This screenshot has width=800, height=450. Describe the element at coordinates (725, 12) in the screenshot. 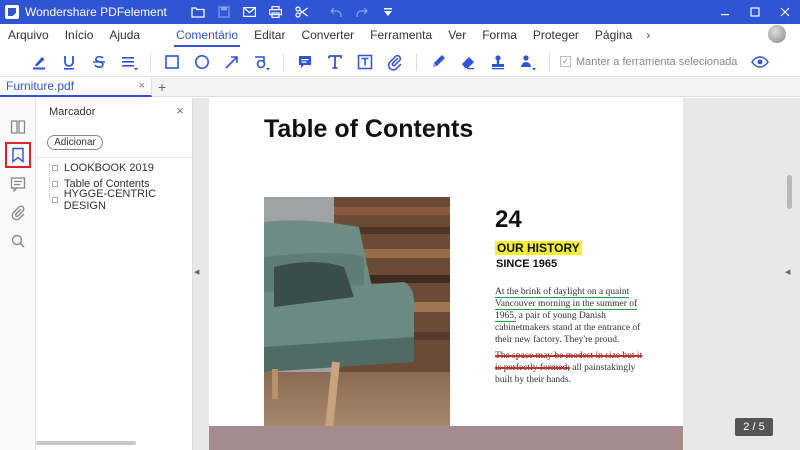

I see `minimize-icon` at that location.